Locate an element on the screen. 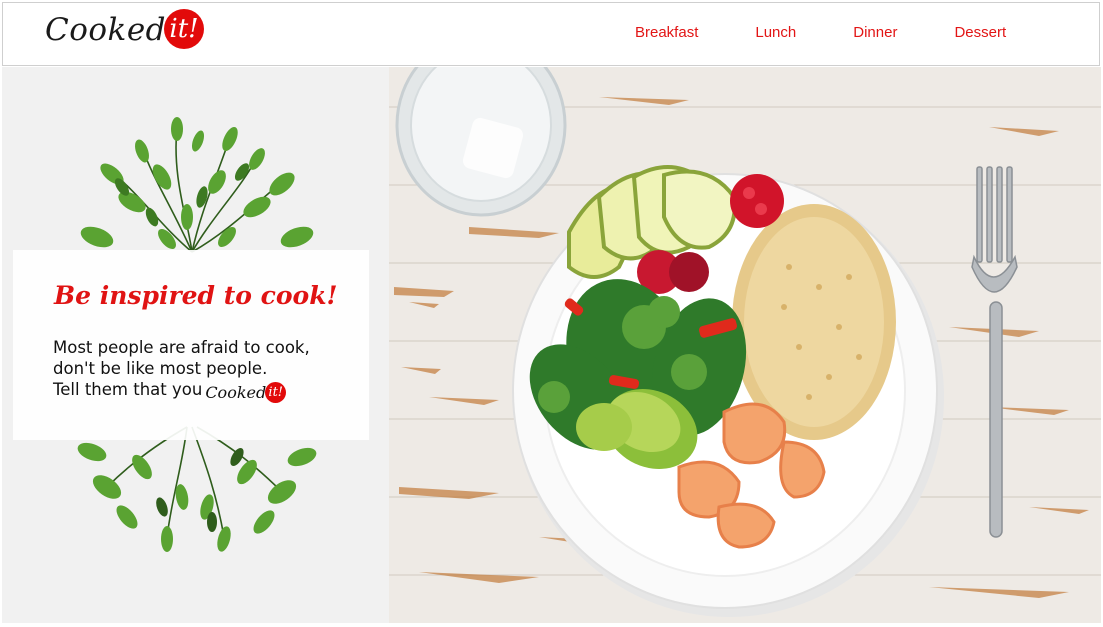 This screenshot has width=1103, height=627. inline-brand-logo: Cooked it! is located at coordinates (246, 392).